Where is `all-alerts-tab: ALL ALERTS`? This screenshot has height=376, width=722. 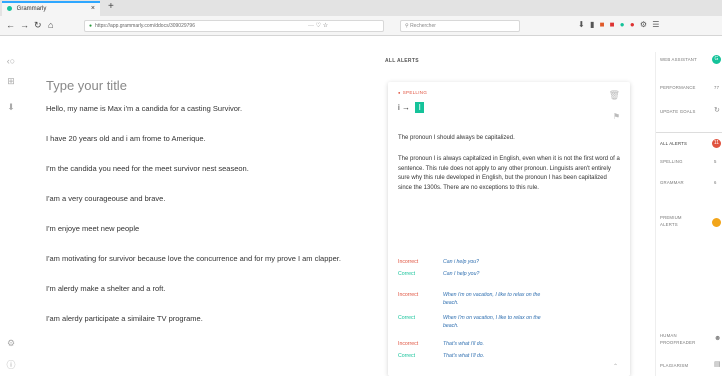 all-alerts-tab: ALL ALERTS is located at coordinates (673, 143).